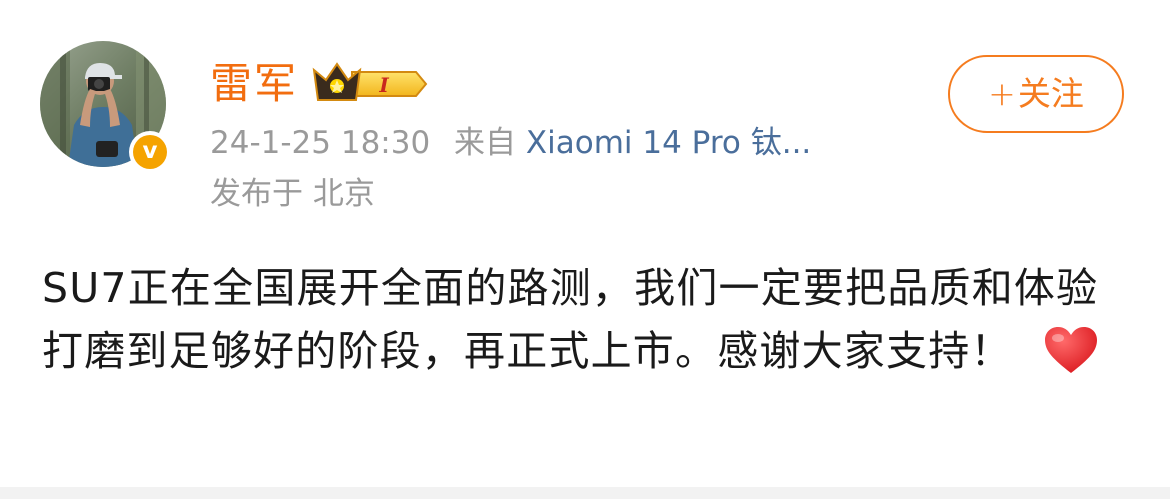 Image resolution: width=1170 pixels, height=499 pixels. Describe the element at coordinates (383, 85) in the screenshot. I see `vip-level: I` at that location.